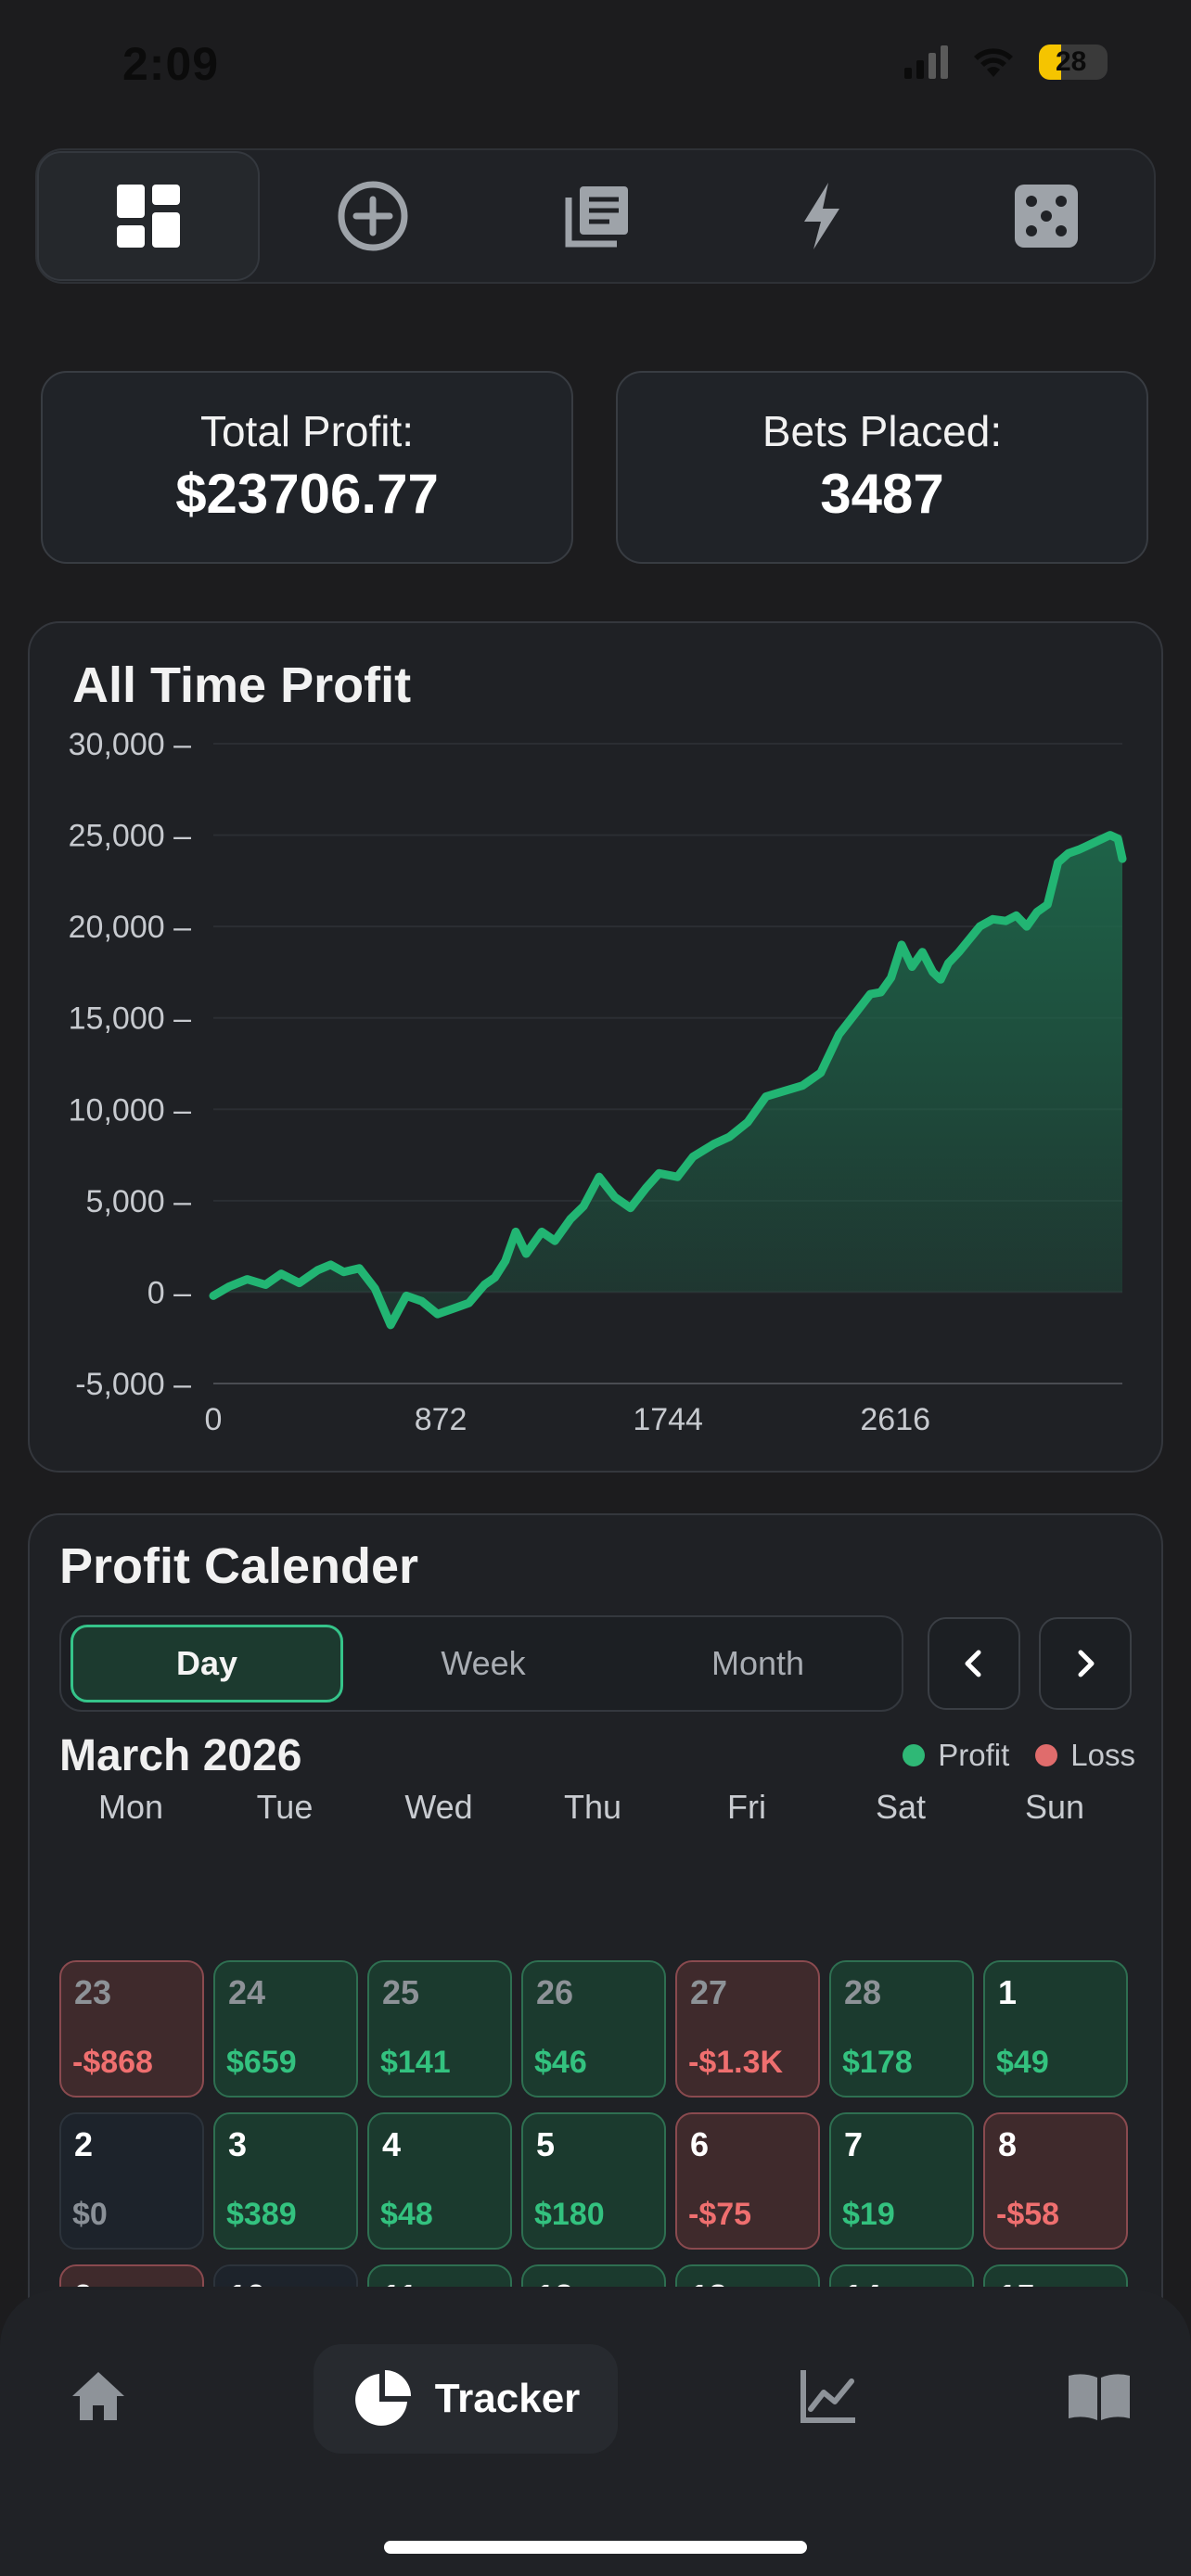 This screenshot has height=2576, width=1191. Describe the element at coordinates (132, 2275) in the screenshot. I see `calendar-day-cell: 9` at that location.